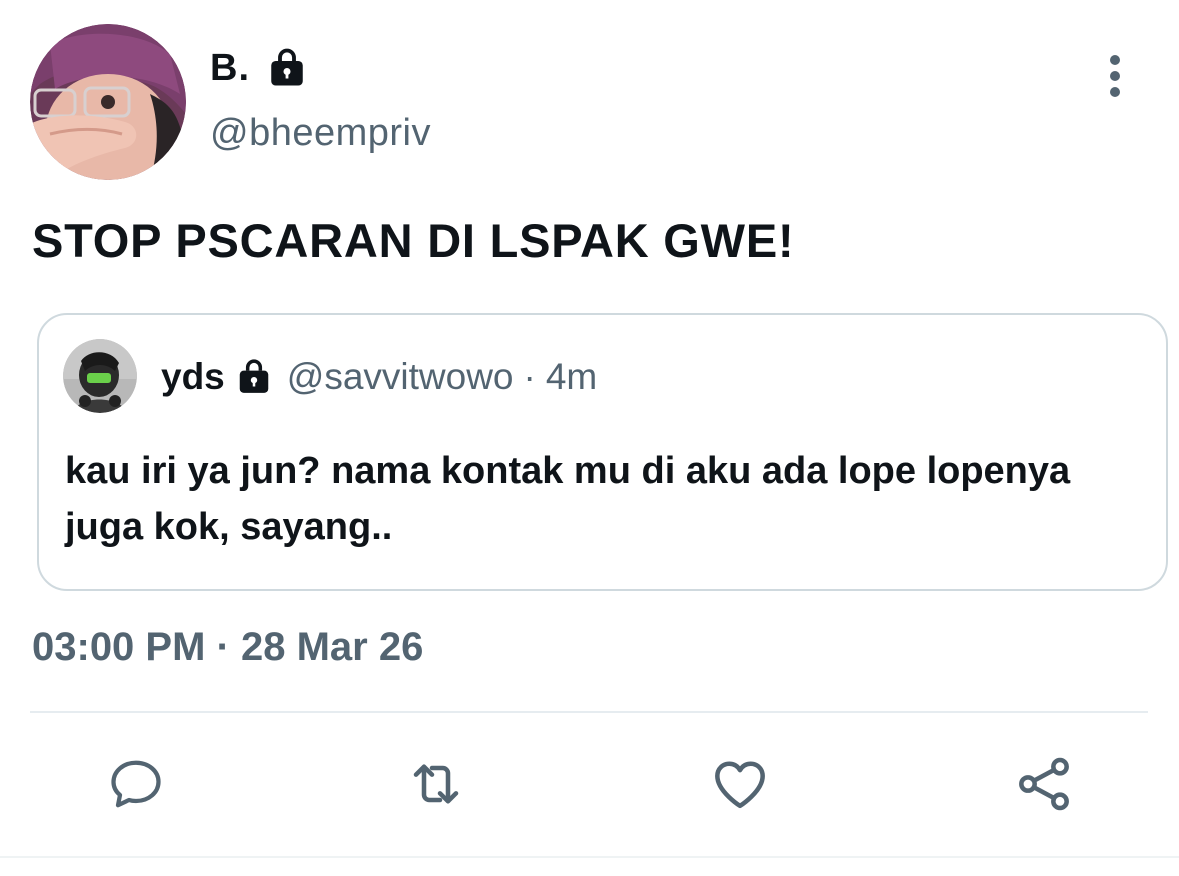  I want to click on share-button, so click(1044, 784).